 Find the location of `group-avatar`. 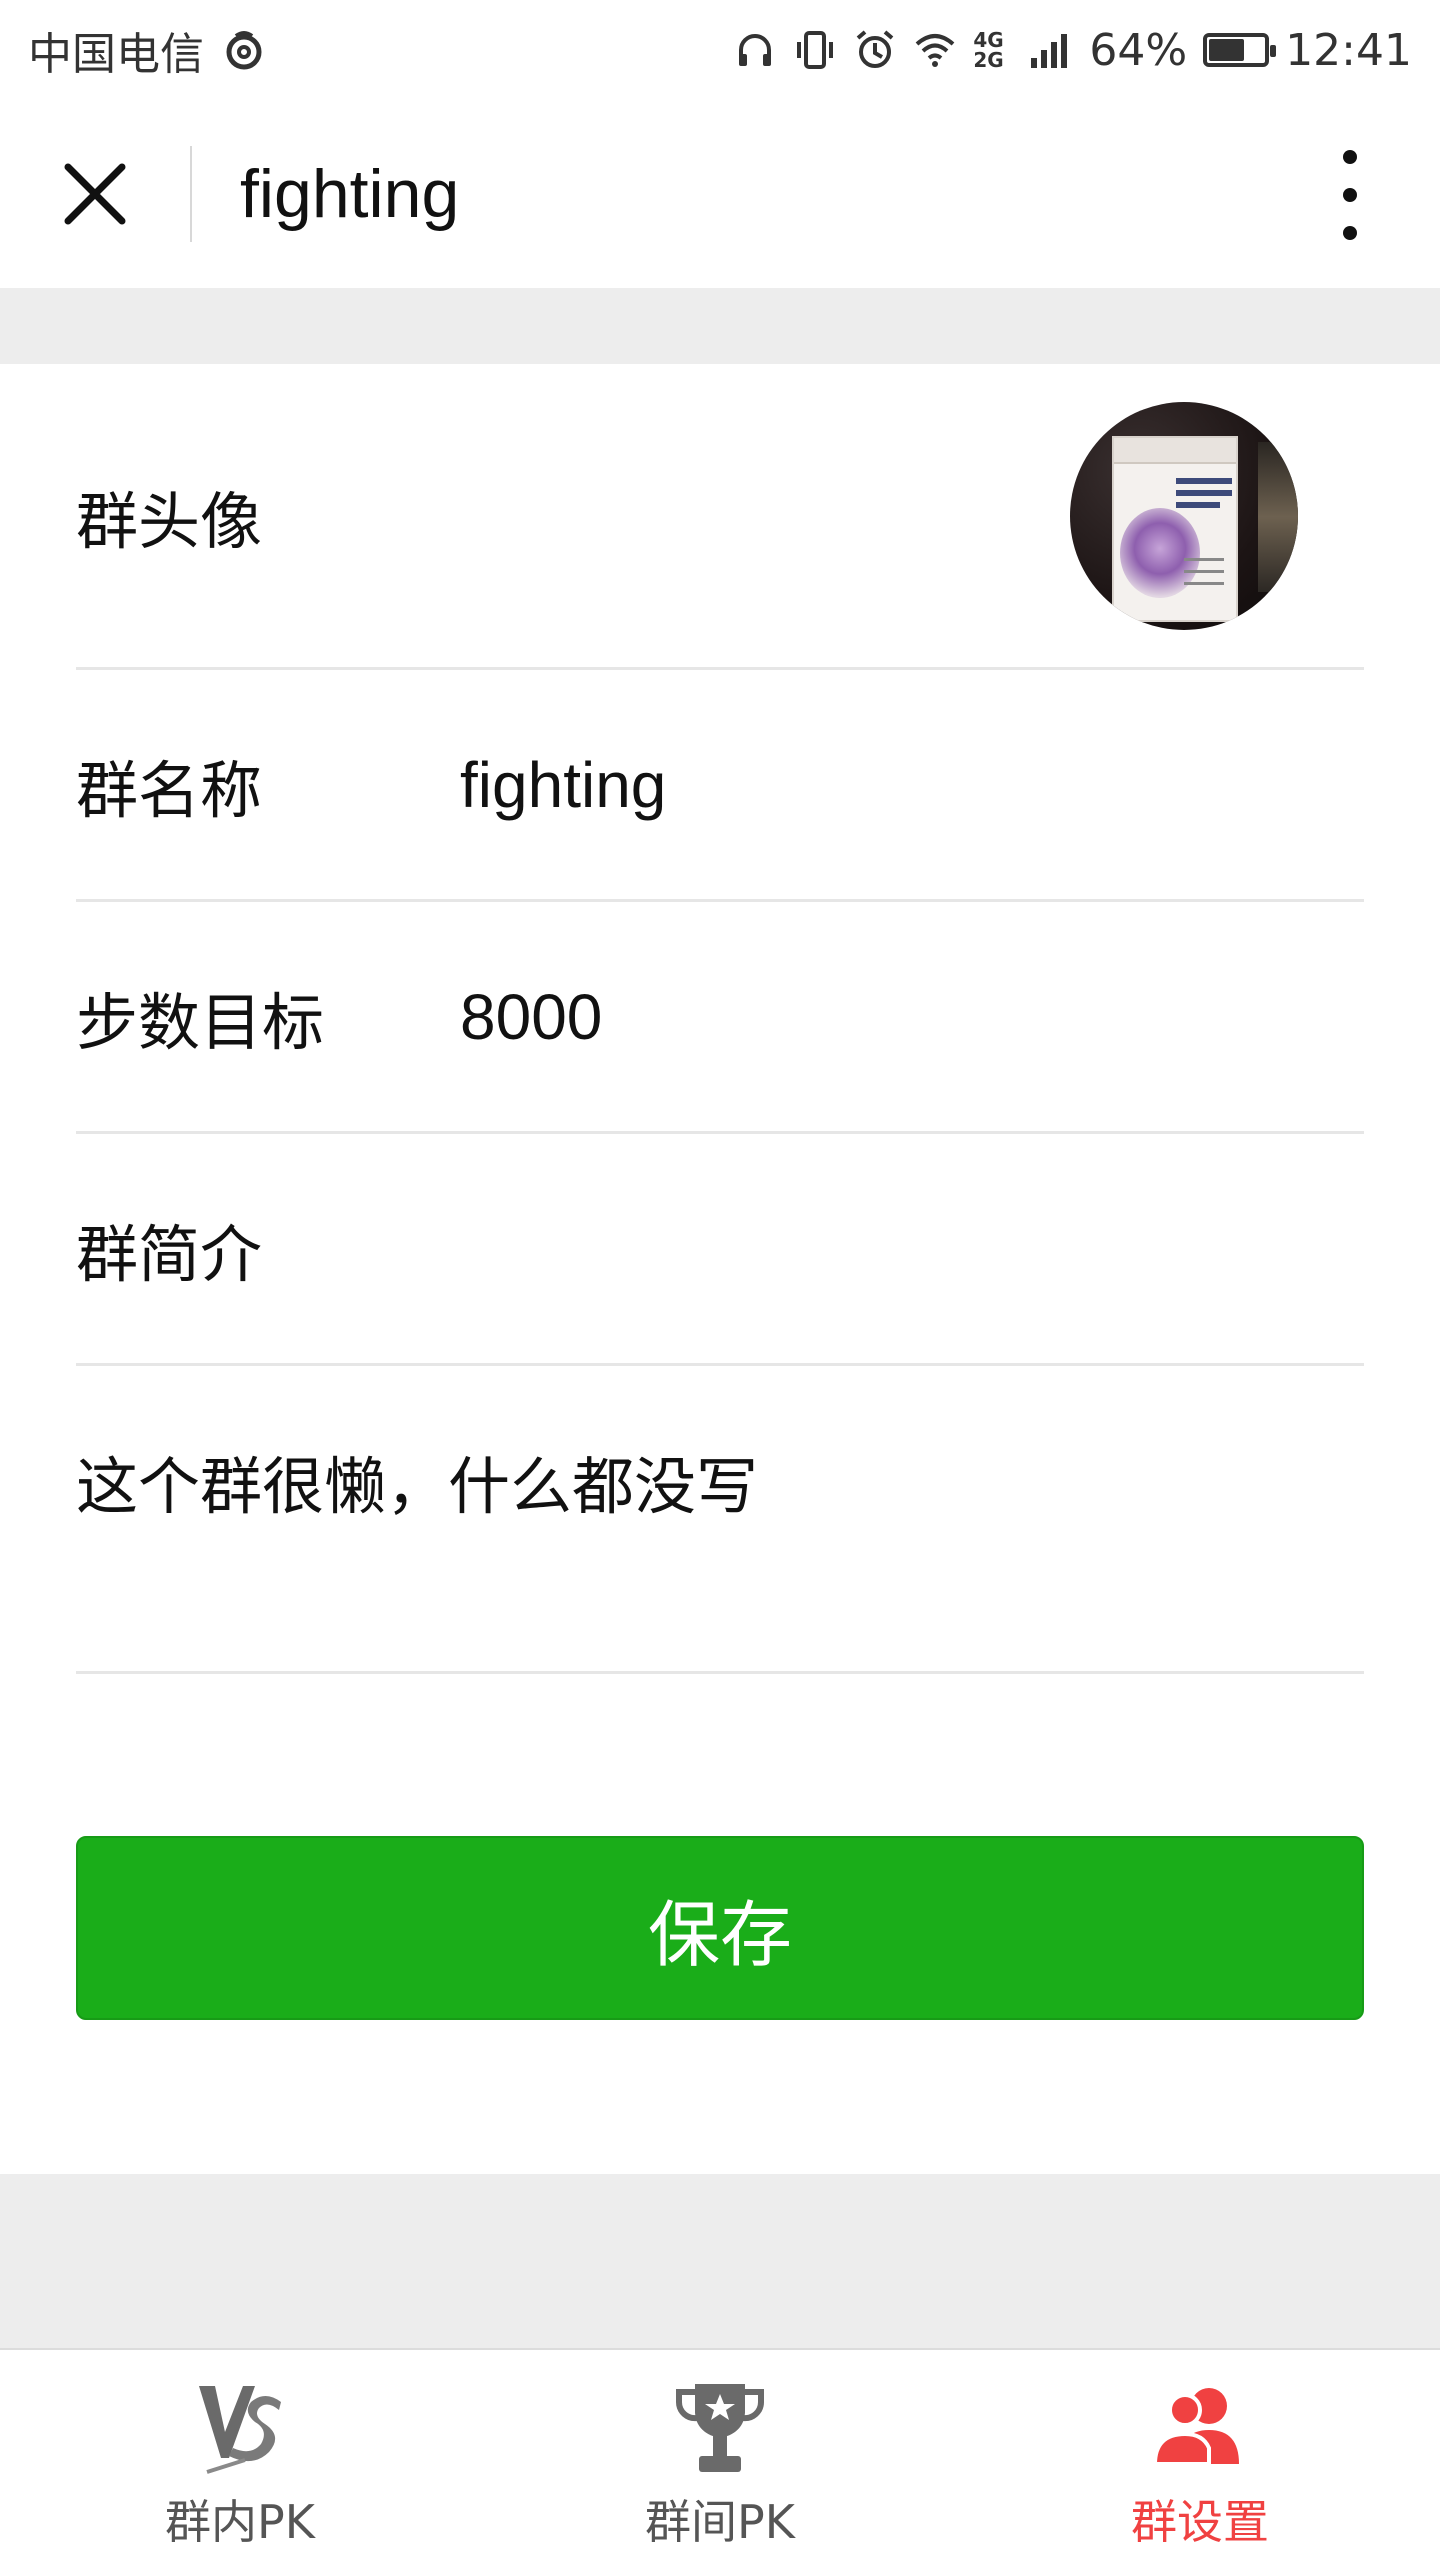

group-avatar is located at coordinates (1184, 516).